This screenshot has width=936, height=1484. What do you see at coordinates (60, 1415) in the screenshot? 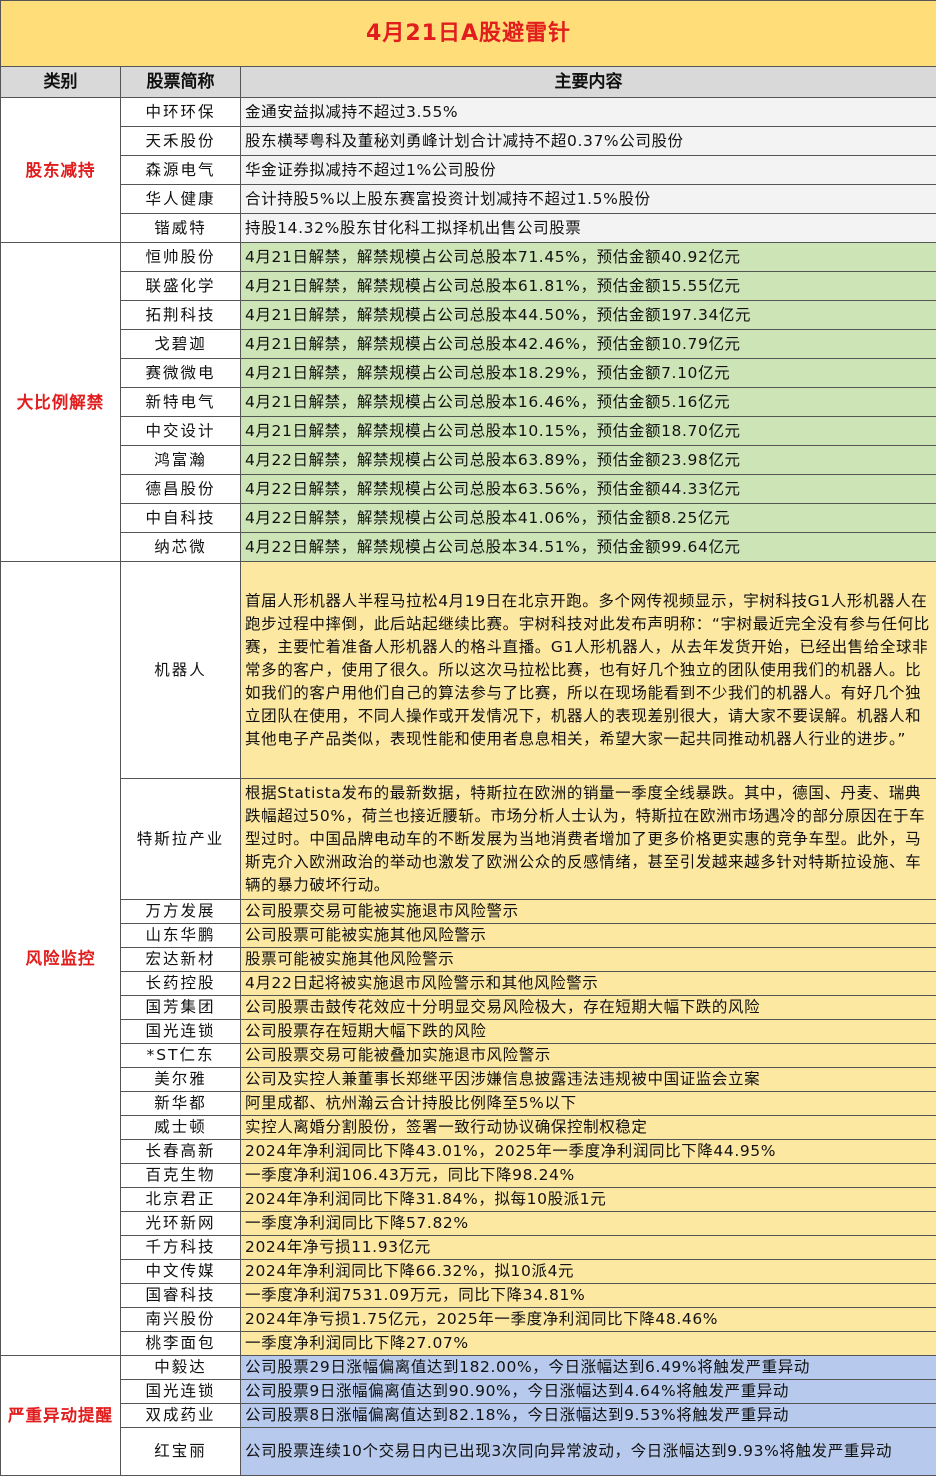
I see `category-cell: 严重异动提醒` at bounding box center [60, 1415].